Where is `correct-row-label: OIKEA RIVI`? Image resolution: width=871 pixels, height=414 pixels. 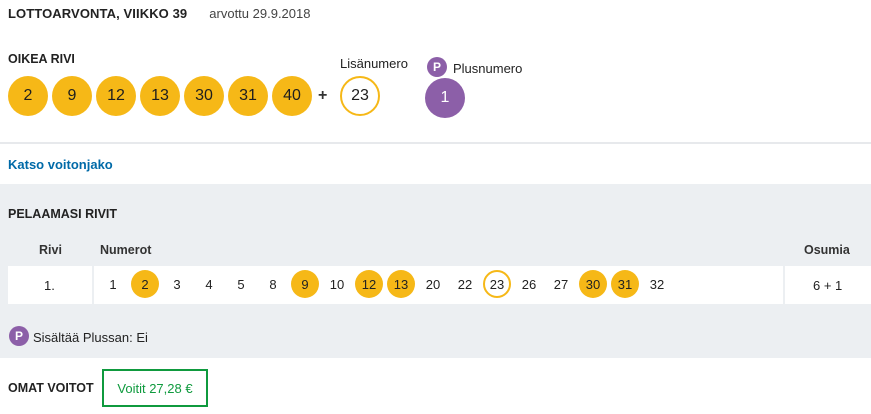 correct-row-label: OIKEA RIVI is located at coordinates (41, 59).